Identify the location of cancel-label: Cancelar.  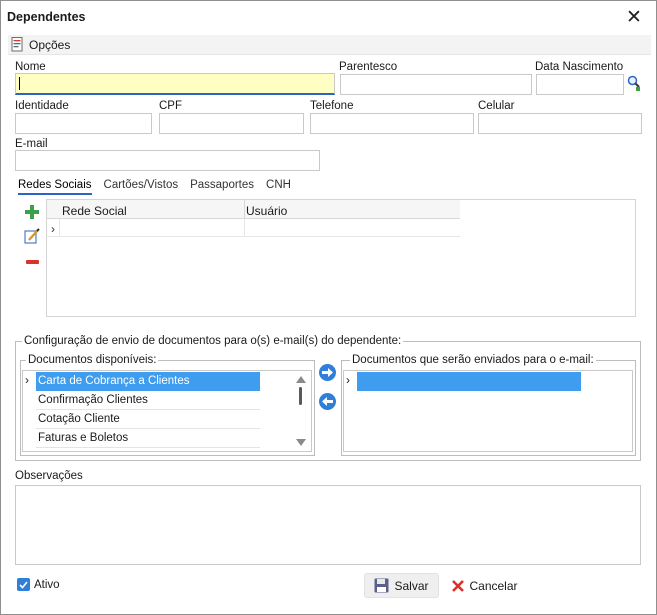
(493, 585).